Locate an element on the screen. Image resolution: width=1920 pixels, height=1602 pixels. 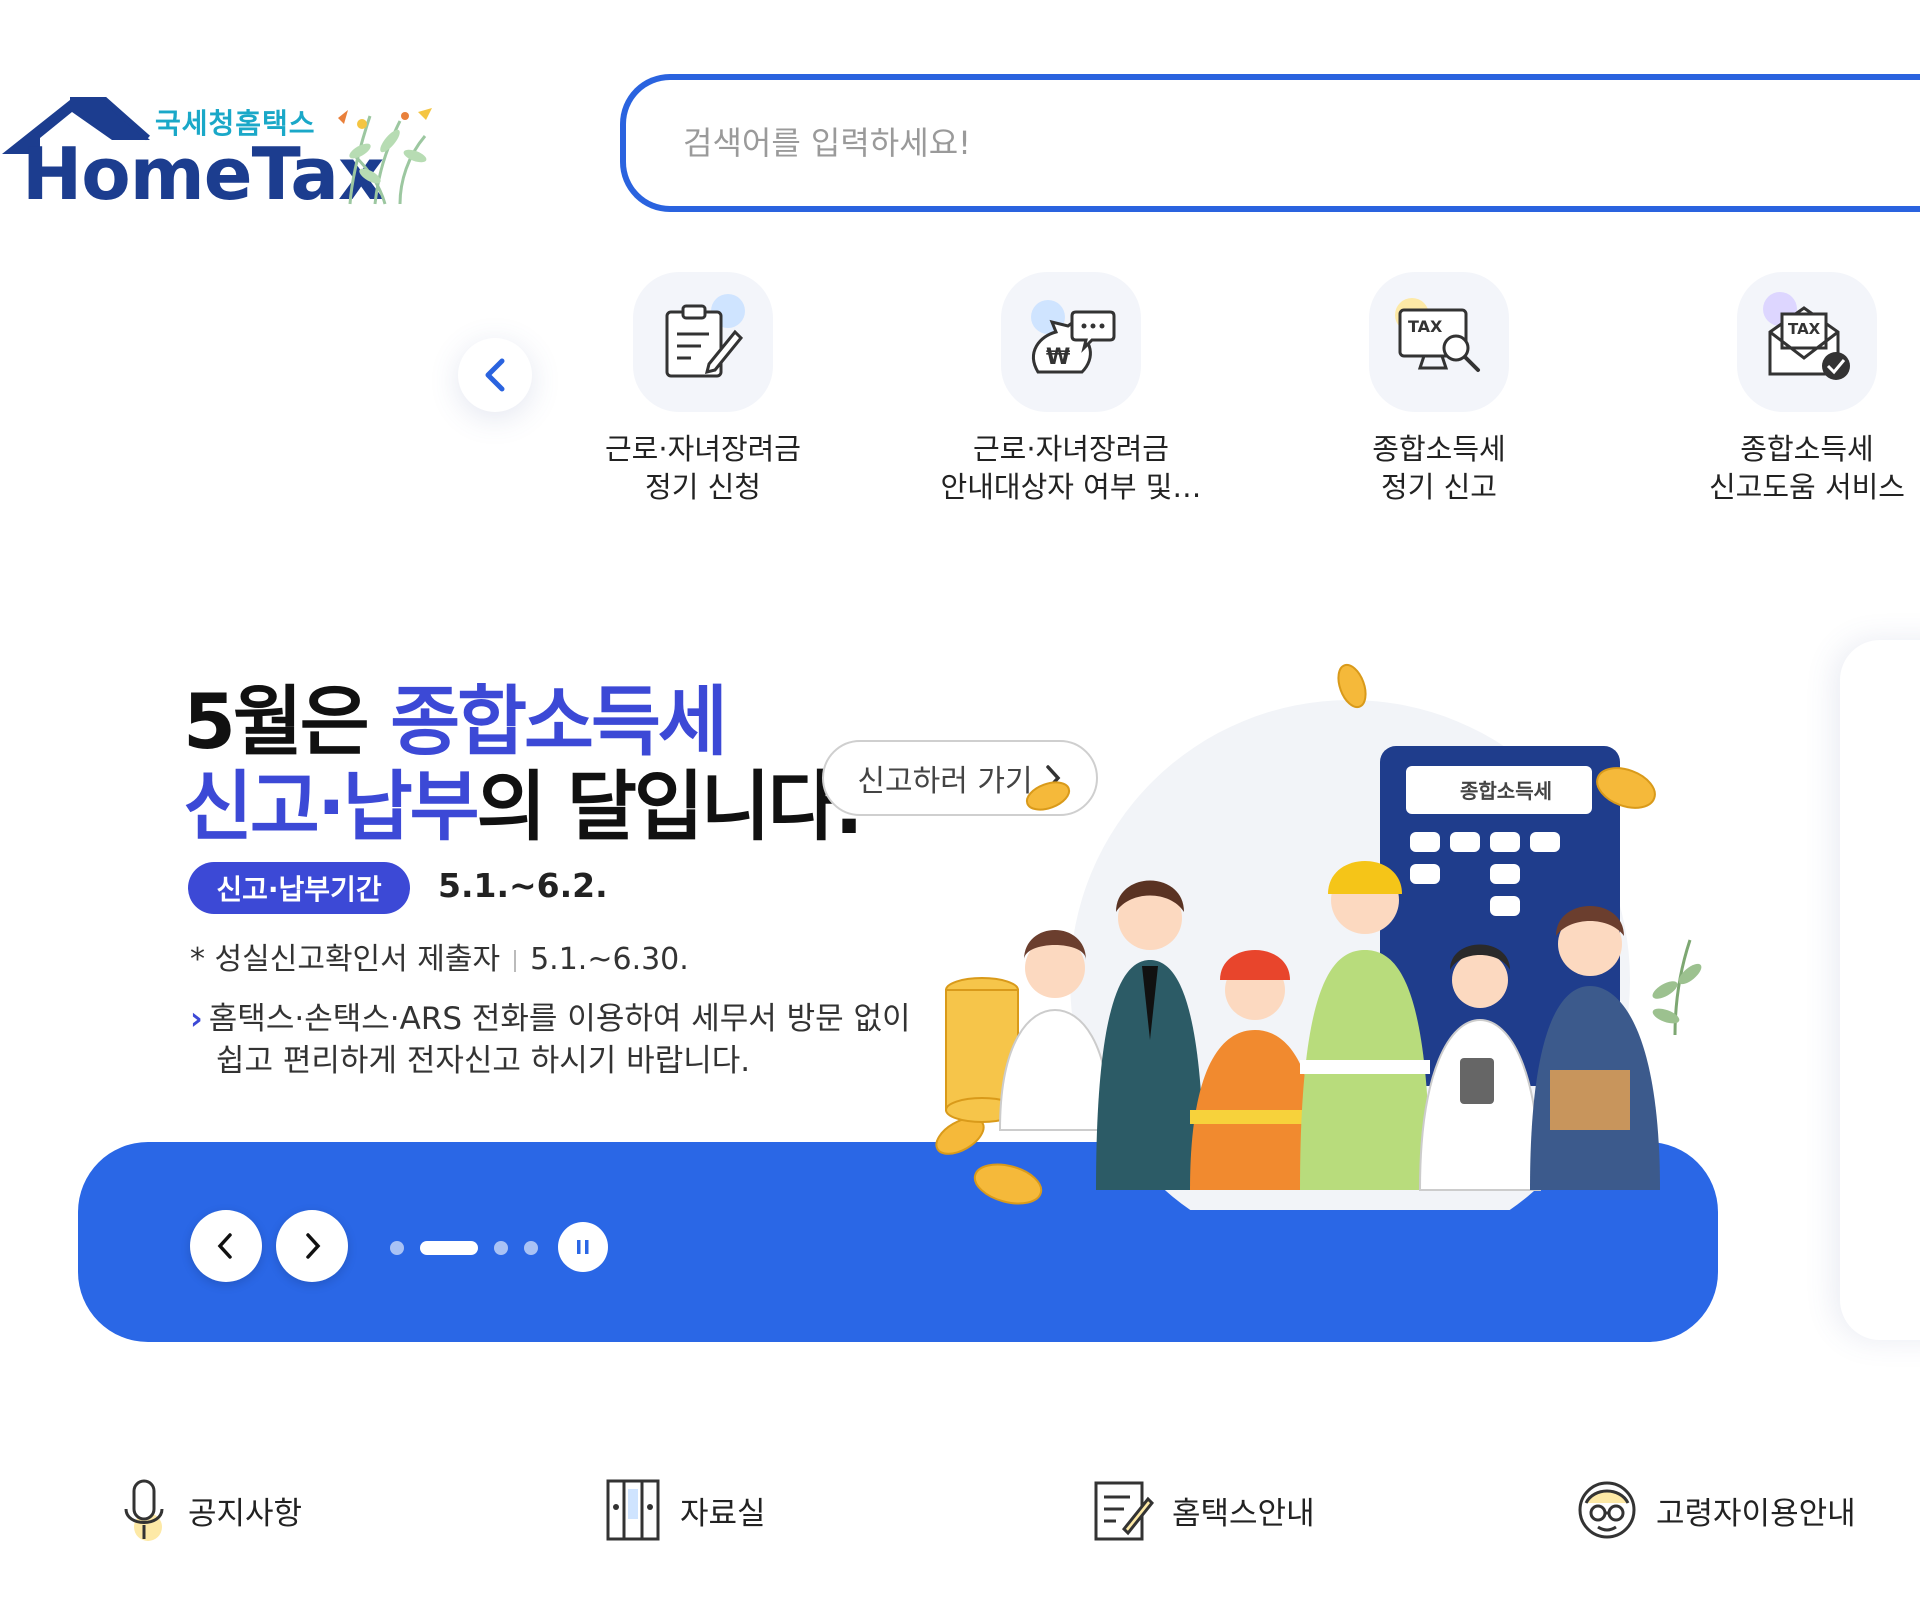
banner-prev-button is located at coordinates (226, 1246).